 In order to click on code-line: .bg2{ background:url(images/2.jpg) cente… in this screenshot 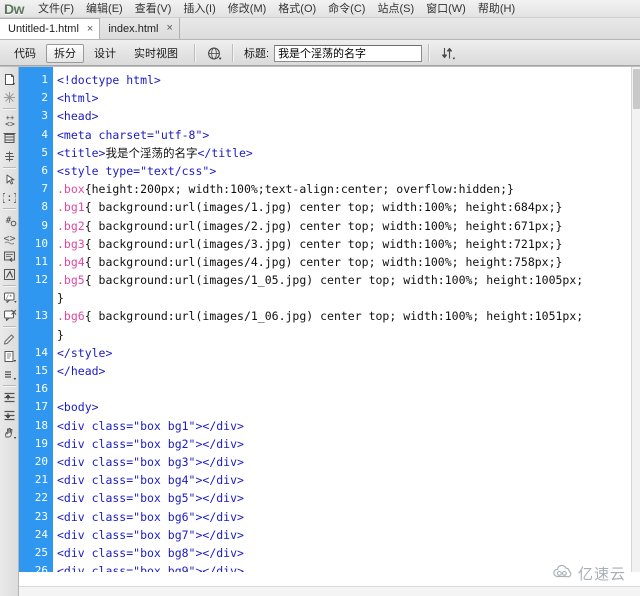, I will do `click(344, 226)`.